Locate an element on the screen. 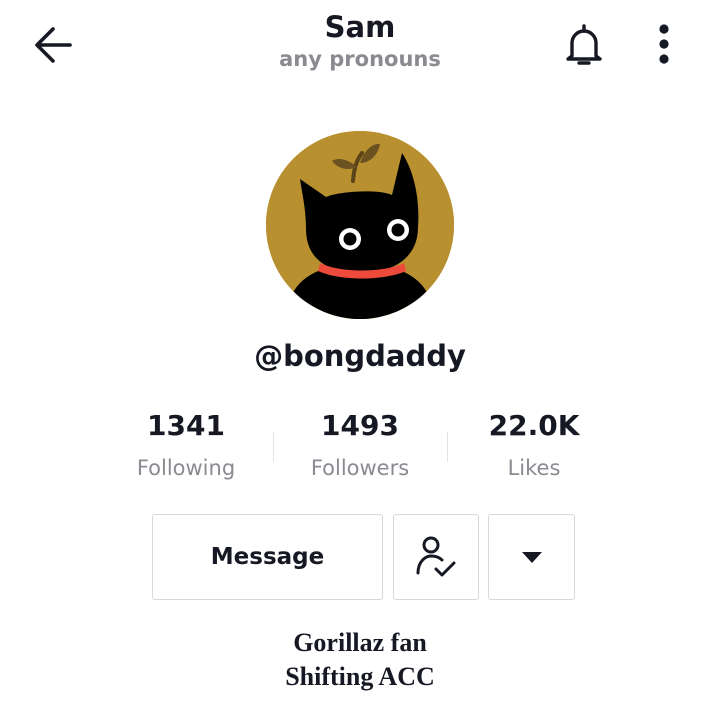 The height and width of the screenshot is (720, 720). message-button-label: Message is located at coordinates (267, 557).